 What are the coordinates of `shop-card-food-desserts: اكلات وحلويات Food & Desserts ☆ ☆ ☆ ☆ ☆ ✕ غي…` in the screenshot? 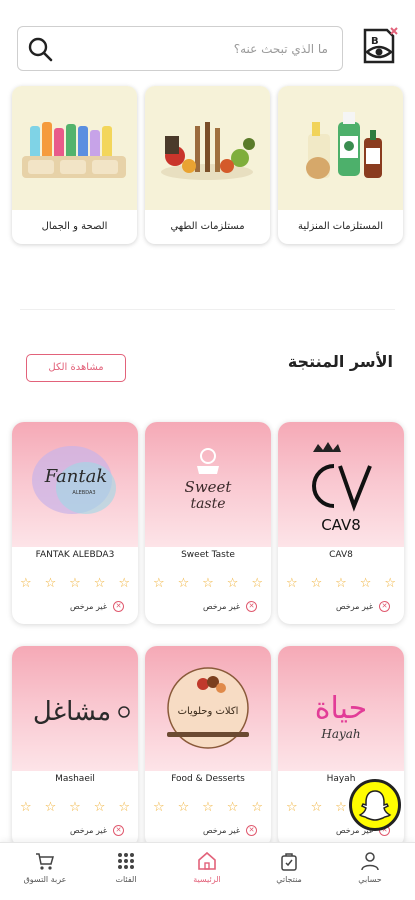 It's located at (208, 747).